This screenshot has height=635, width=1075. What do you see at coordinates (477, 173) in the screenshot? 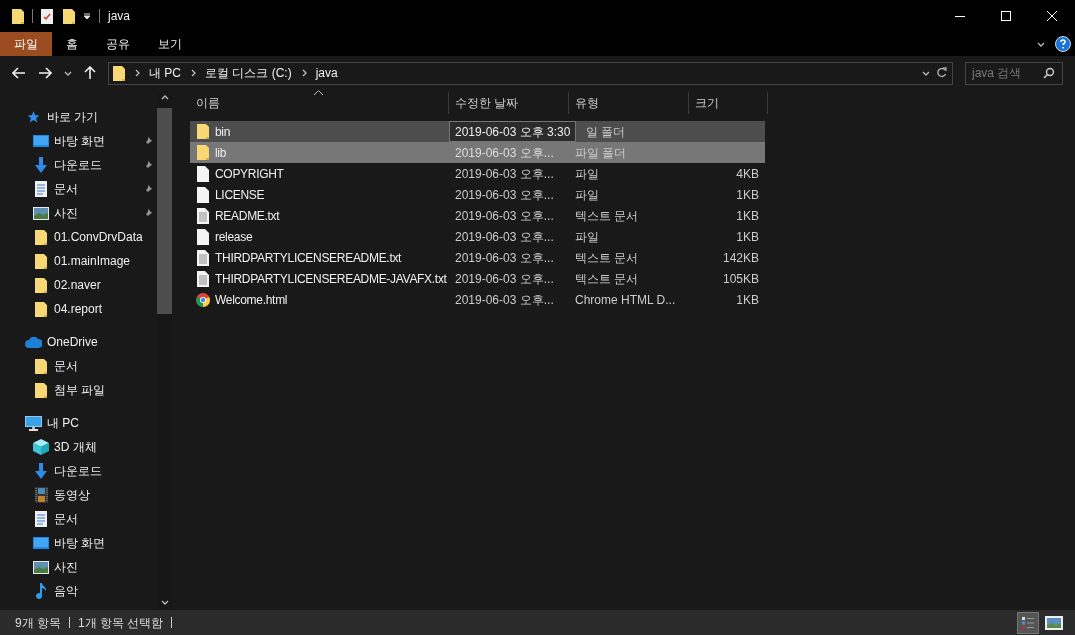
I see `file-row: COPYRIGHT 2019-06-03 오후... 파일 4KB` at bounding box center [477, 173].